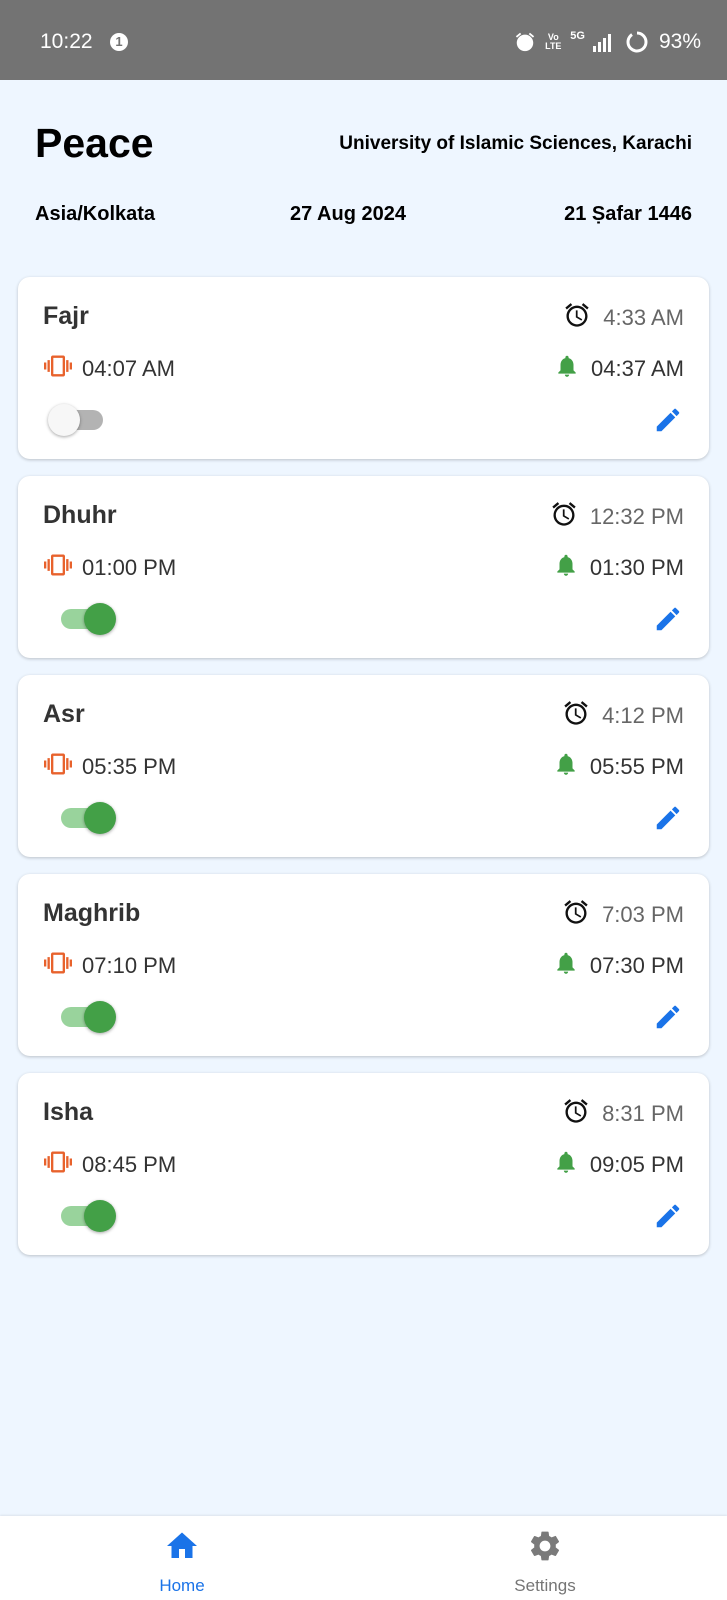  Describe the element at coordinates (643, 715) in the screenshot. I see `adhan-time: 4:12 PM` at that location.